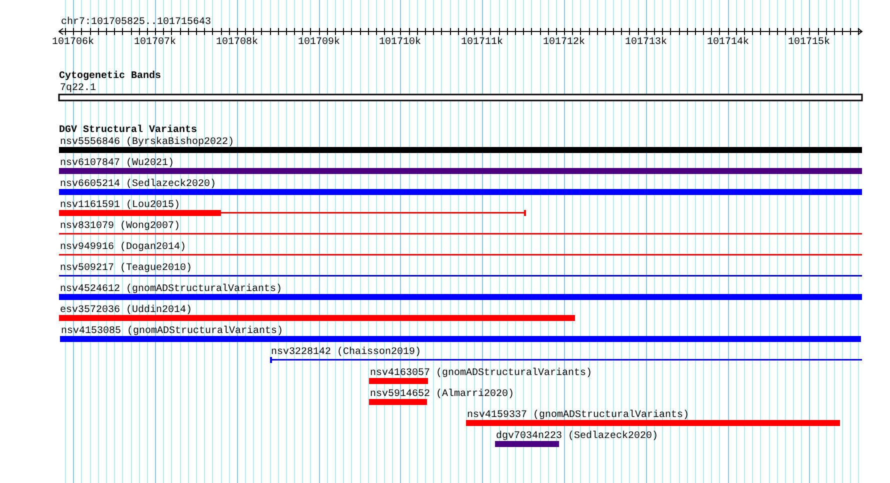 The width and height of the screenshot is (890, 483). Describe the element at coordinates (481, 373) in the screenshot. I see `variant-label: nsv4163057 (gnomADStructuralVariants)` at that location.